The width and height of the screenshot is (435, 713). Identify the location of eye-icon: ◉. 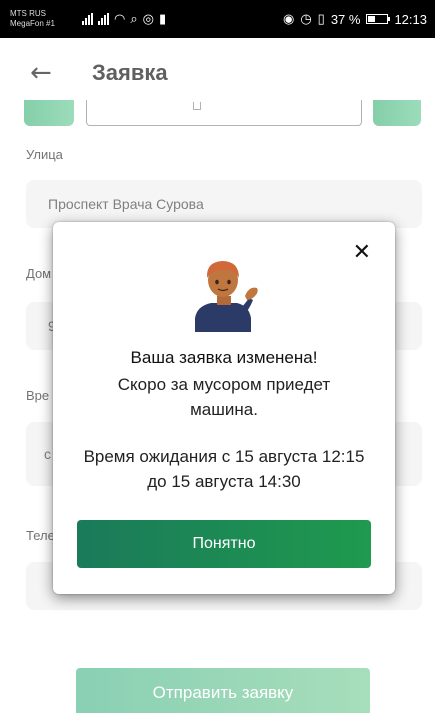
(288, 18).